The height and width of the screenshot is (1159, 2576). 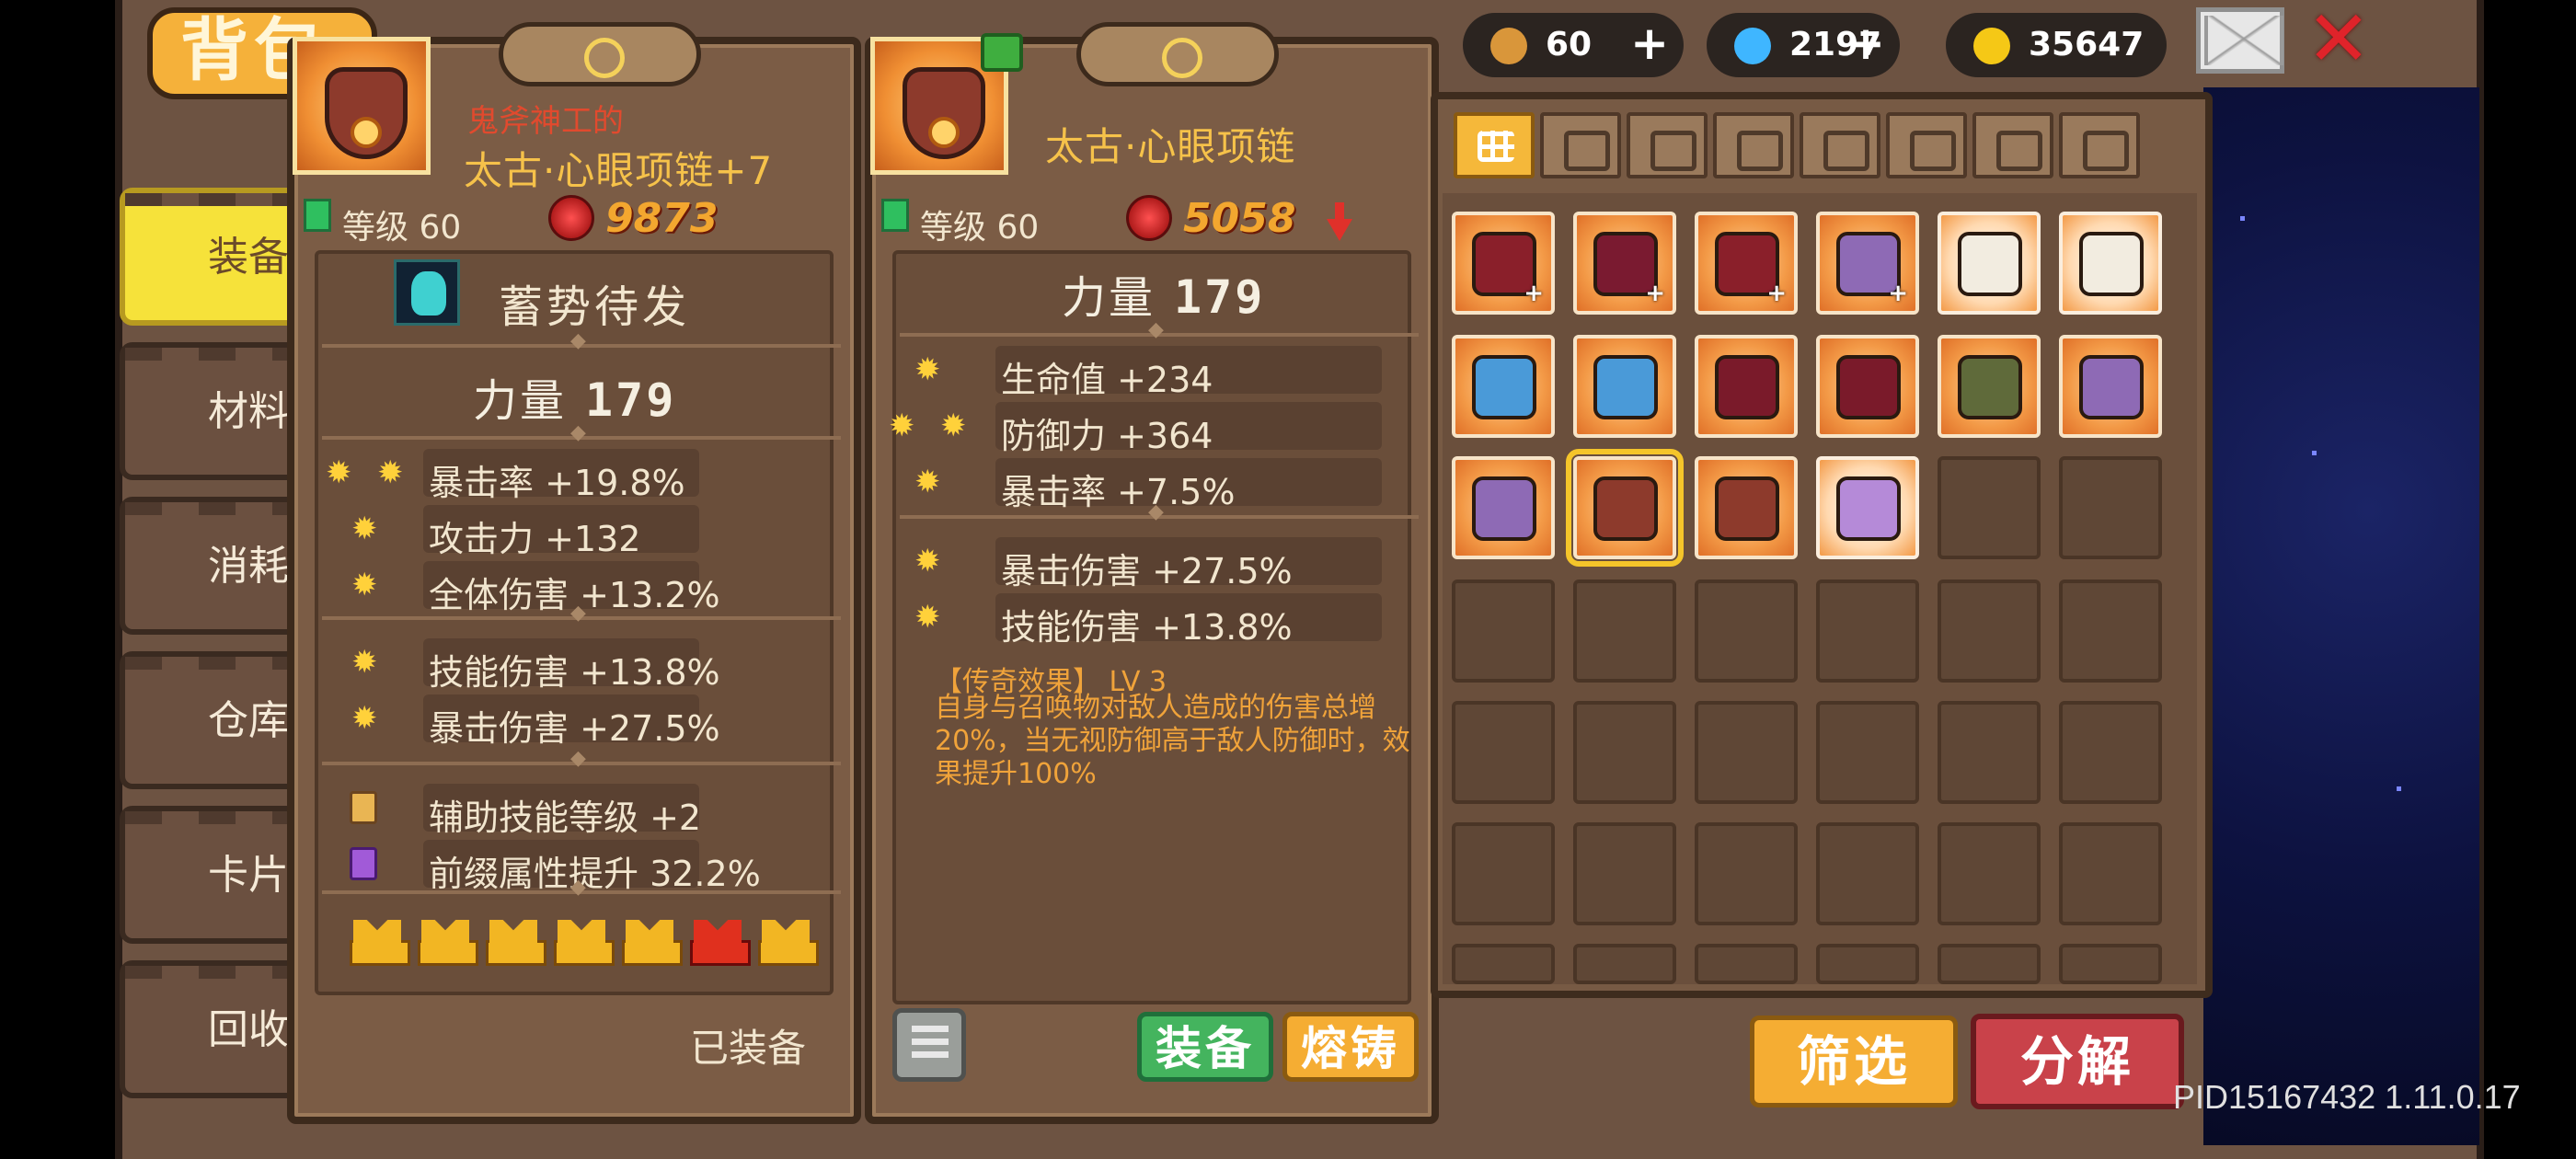 I want to click on item-level: 等级 60, so click(x=402, y=228).